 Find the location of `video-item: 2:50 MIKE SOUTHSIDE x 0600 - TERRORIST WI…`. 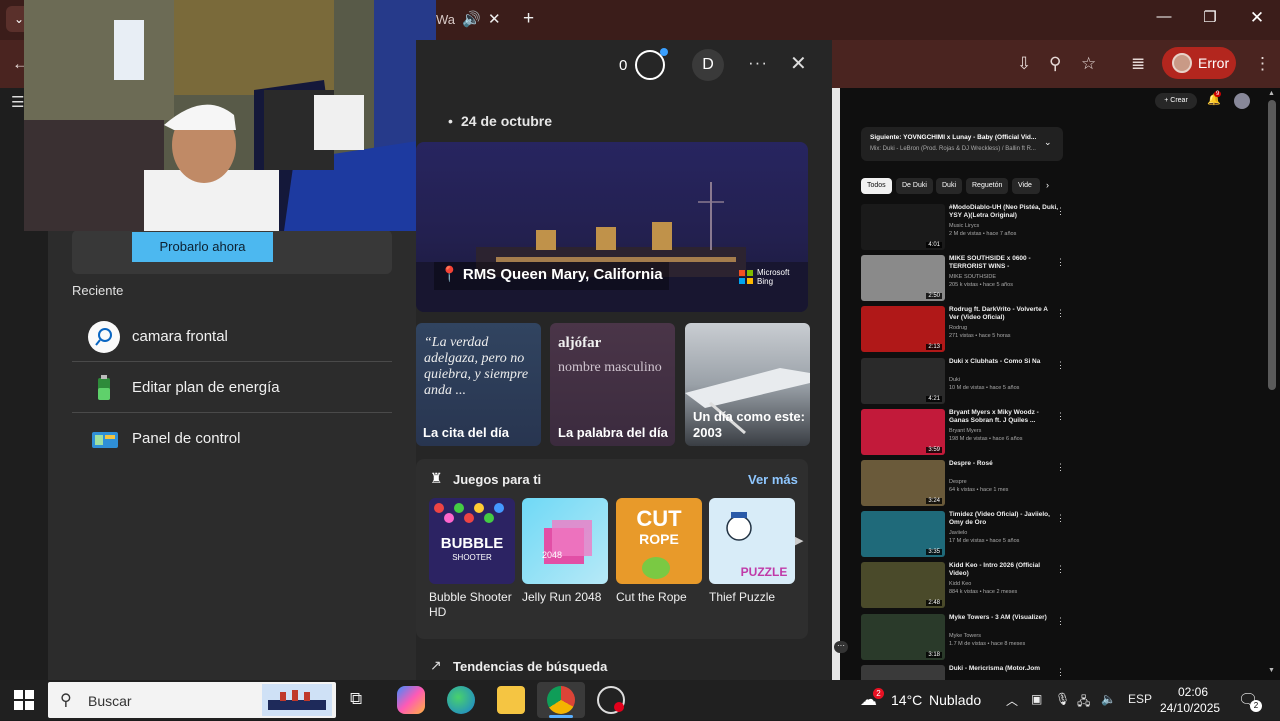

video-item: 2:50 MIKE SOUTHSIDE x 0600 - TERRORIST WI… is located at coordinates (966, 278).